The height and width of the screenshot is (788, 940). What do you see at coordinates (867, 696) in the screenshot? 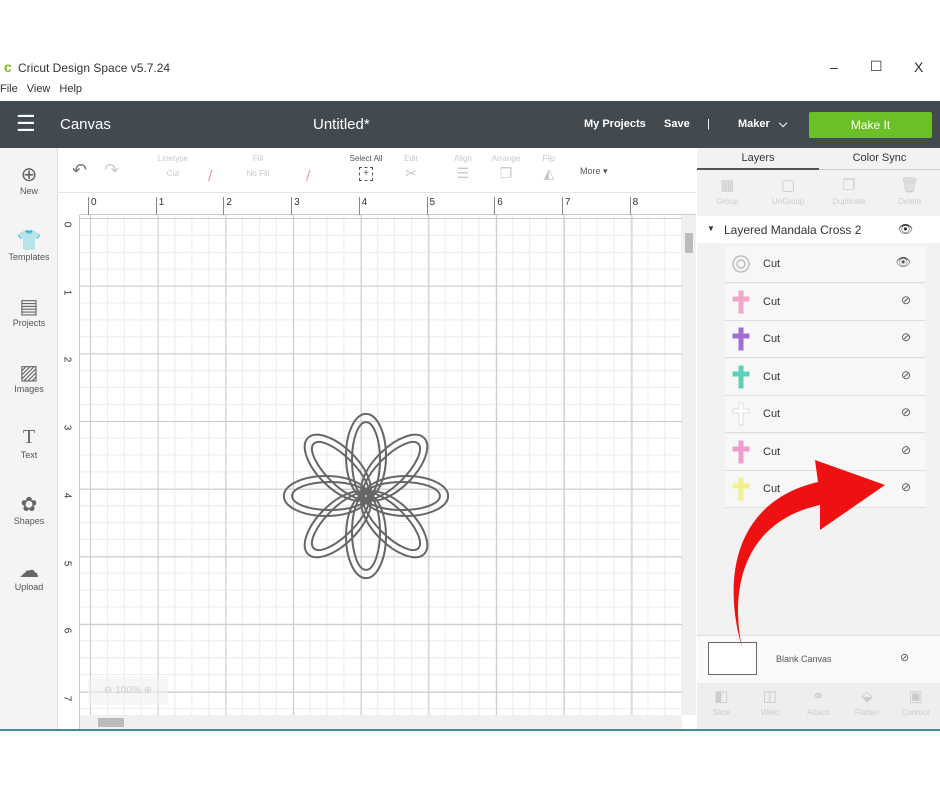
I see `flatten-icon: ⬙` at bounding box center [867, 696].